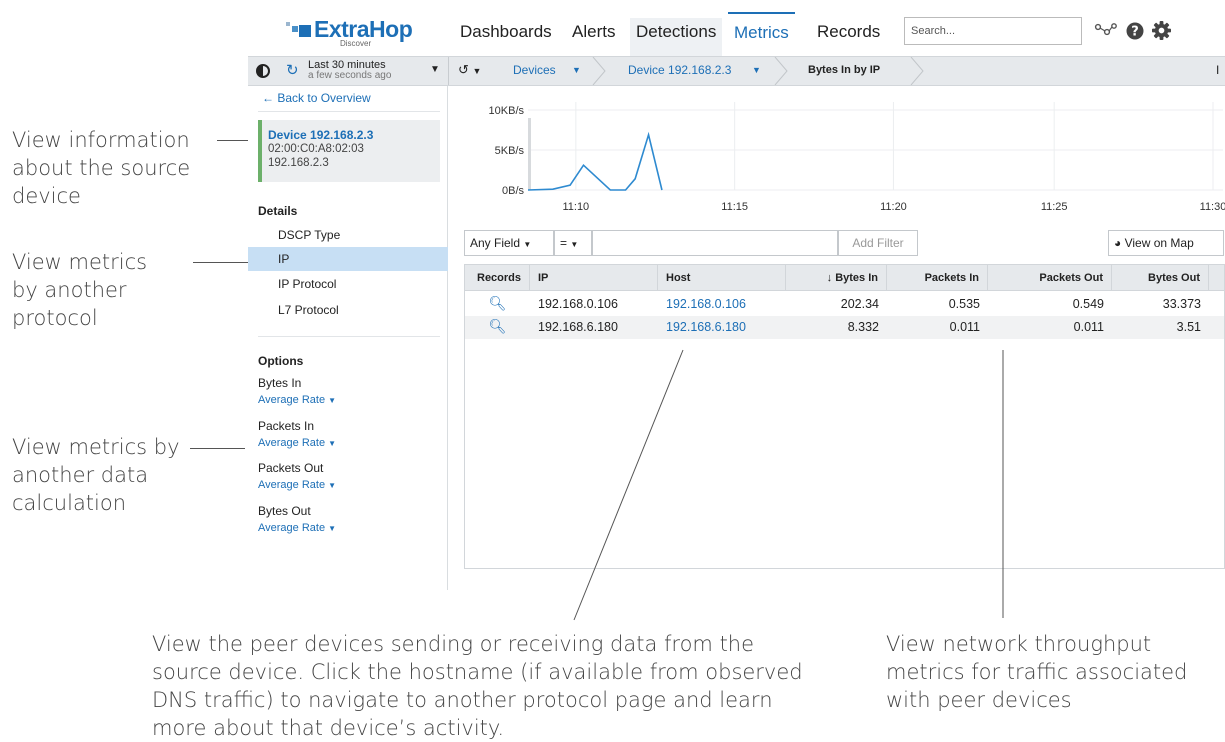 Image resolution: width=1225 pixels, height=742 pixels. What do you see at coordinates (1054, 207) in the screenshot?
I see `x-tick-label: 11:25` at bounding box center [1054, 207].